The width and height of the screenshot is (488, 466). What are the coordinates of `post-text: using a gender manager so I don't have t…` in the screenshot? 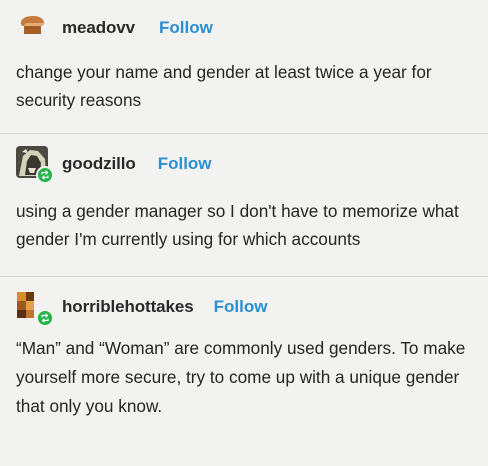 It's located at (237, 225).